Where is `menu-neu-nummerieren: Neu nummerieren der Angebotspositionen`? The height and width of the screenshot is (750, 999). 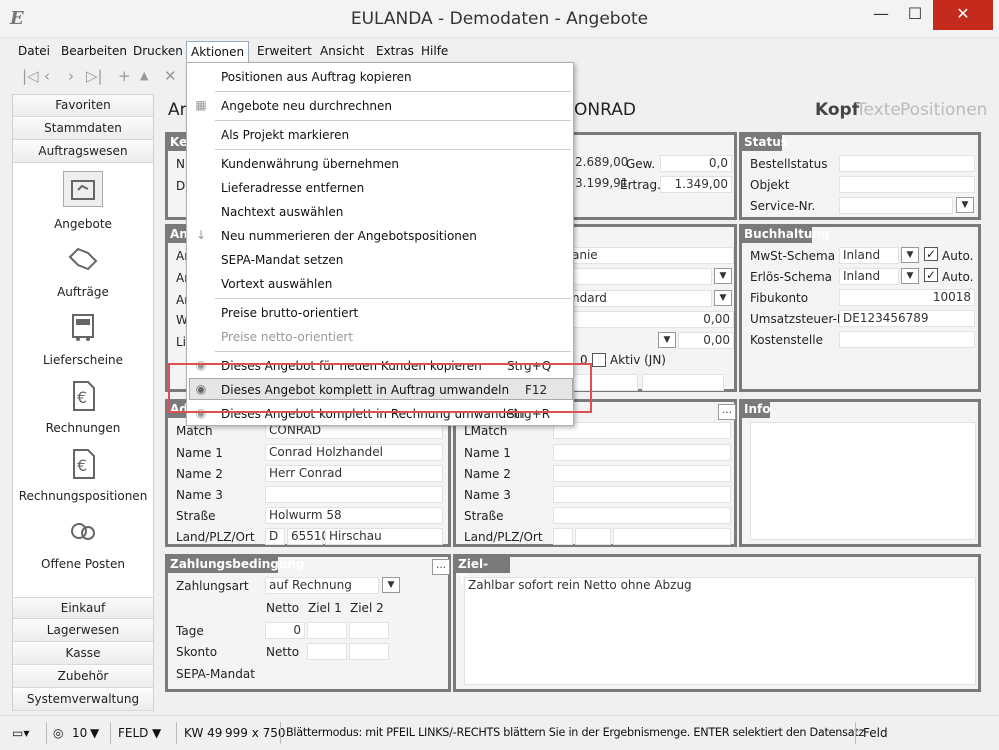 menu-neu-nummerieren: Neu nummerieren der Angebotspositionen is located at coordinates (349, 236).